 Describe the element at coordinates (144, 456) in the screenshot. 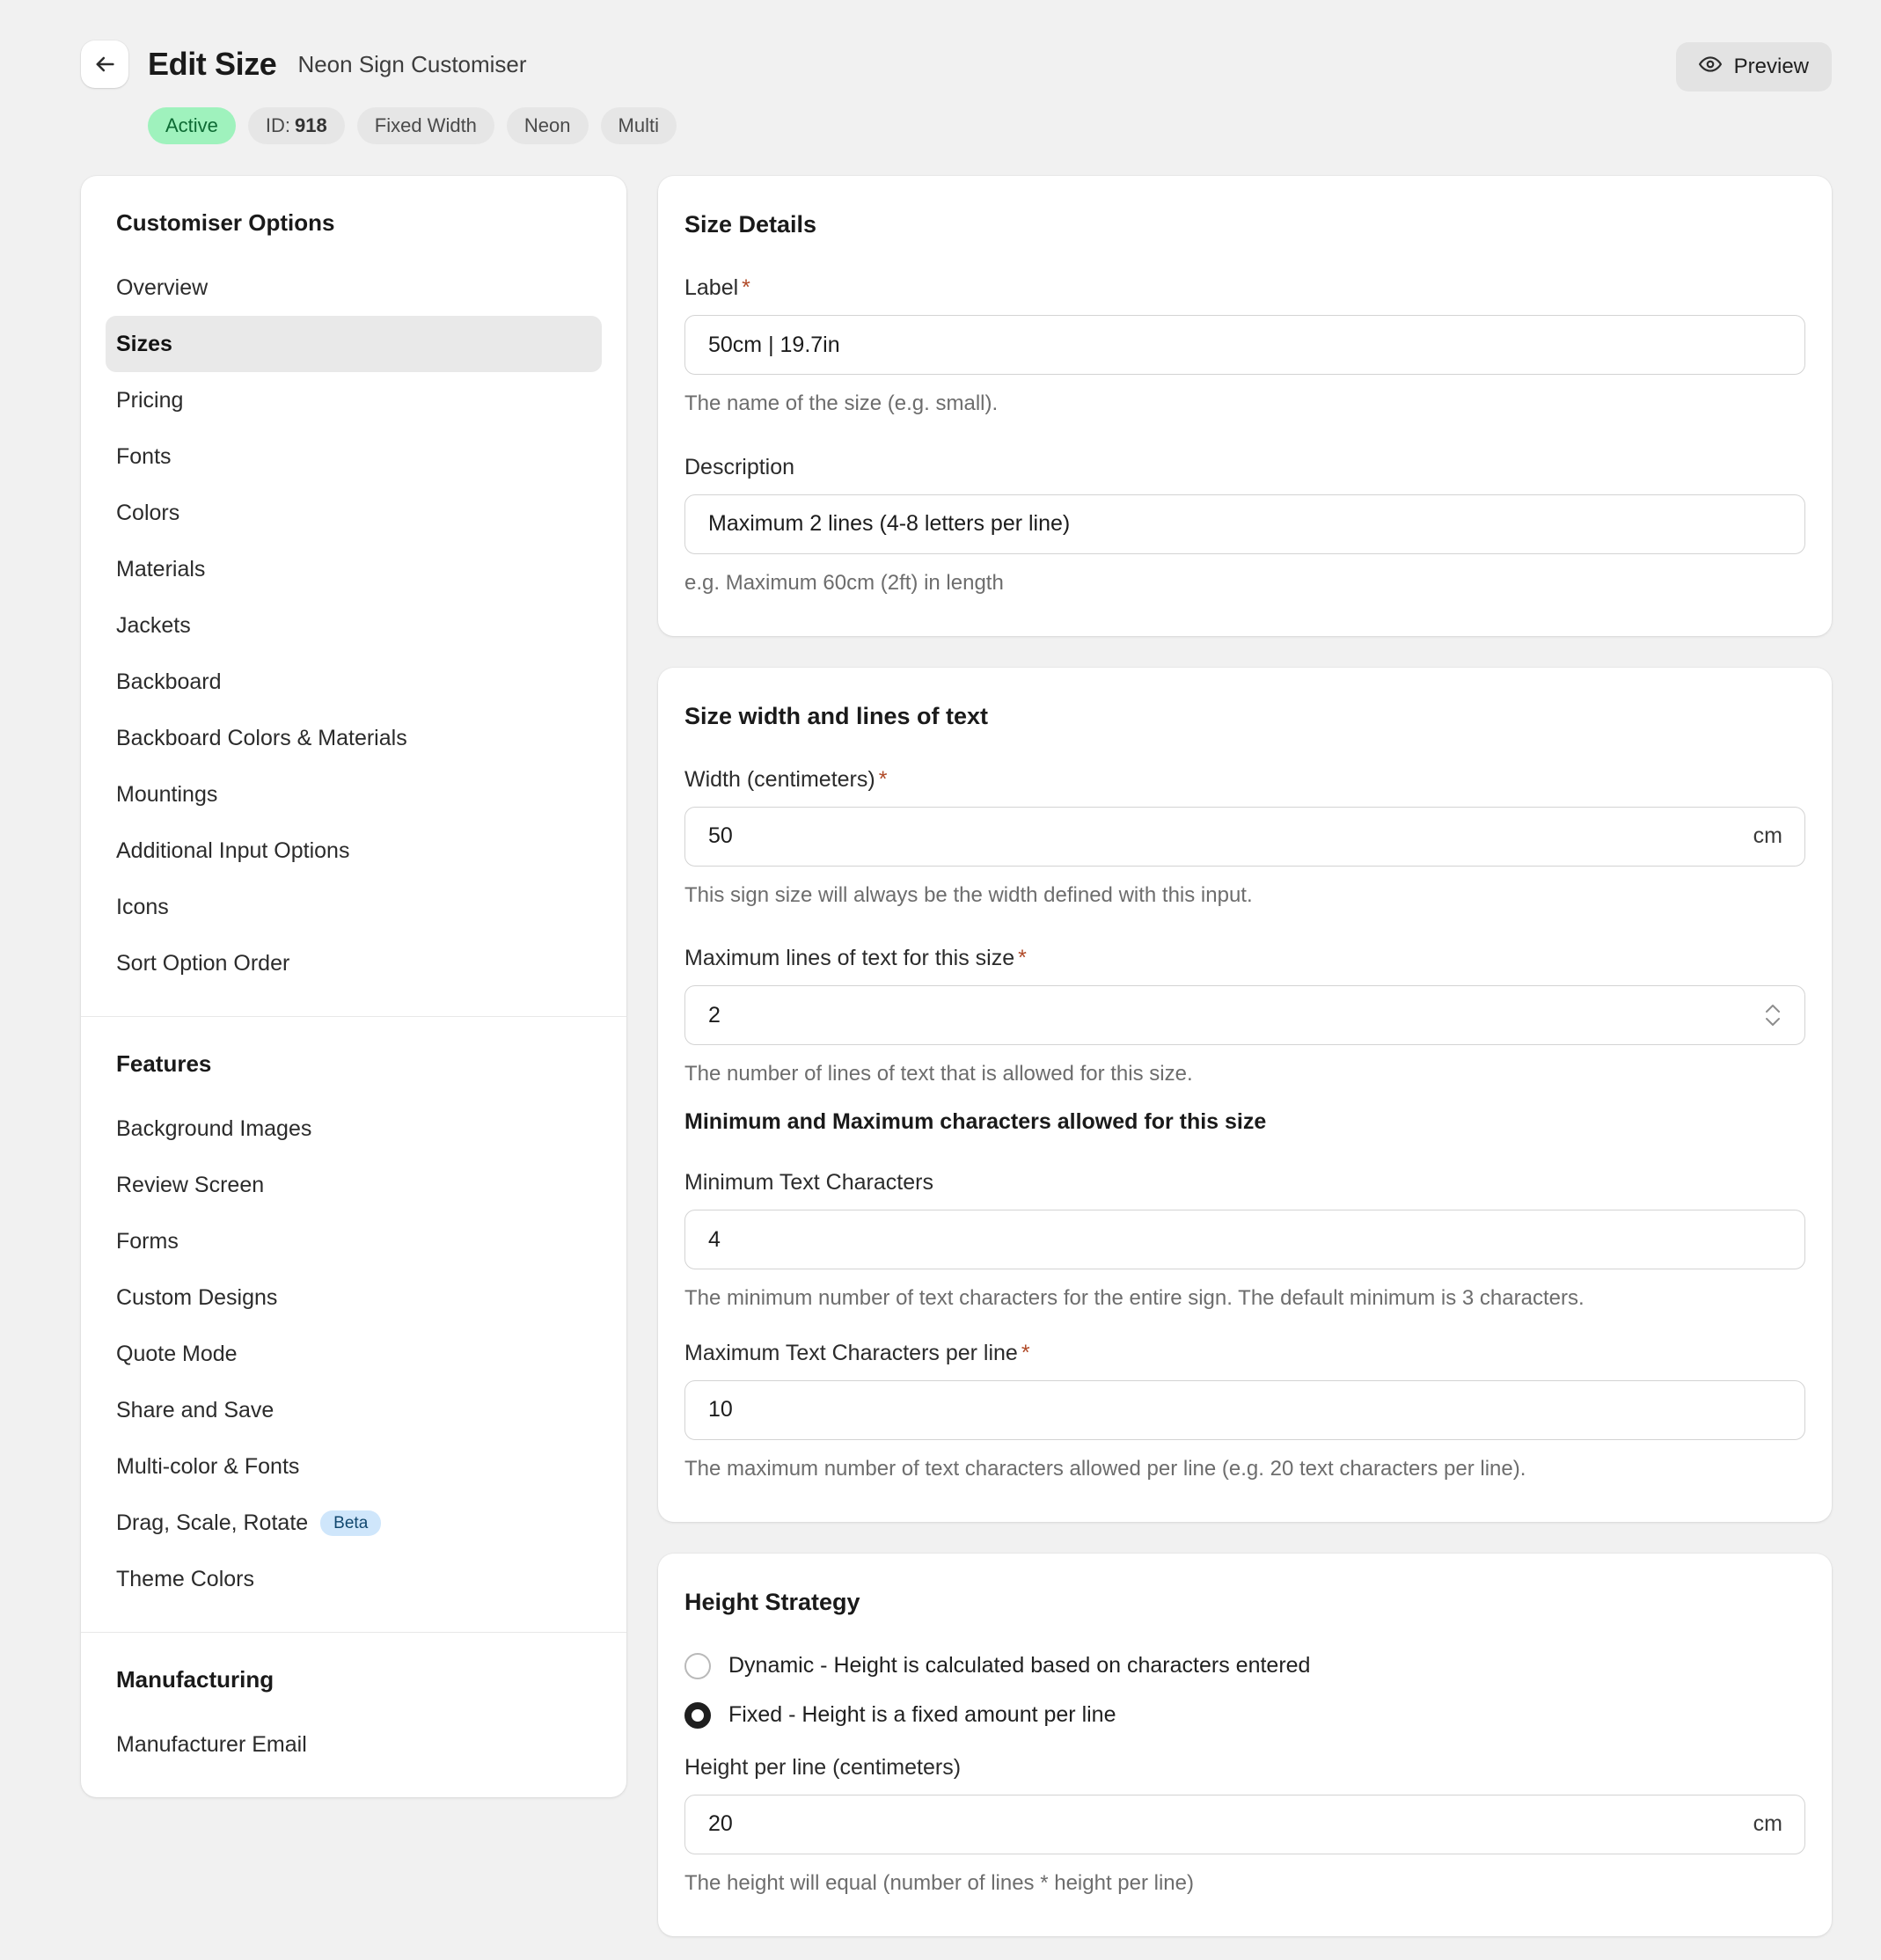

I see `sidebar-item-label: Fonts` at that location.